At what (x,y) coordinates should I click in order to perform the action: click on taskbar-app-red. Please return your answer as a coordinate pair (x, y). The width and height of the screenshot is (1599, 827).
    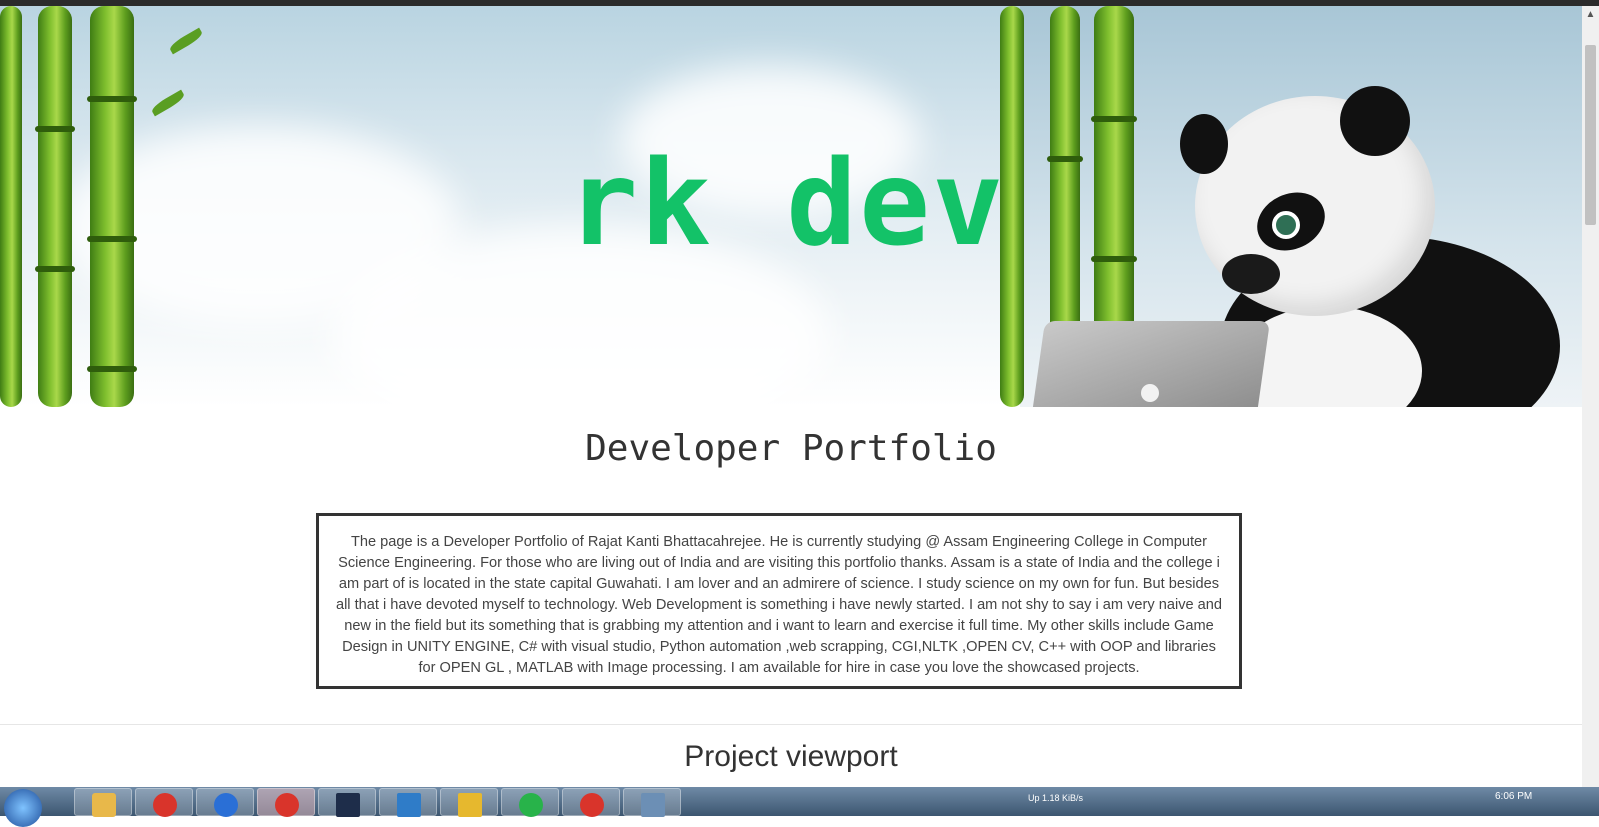
    Looking at the image, I should click on (591, 802).